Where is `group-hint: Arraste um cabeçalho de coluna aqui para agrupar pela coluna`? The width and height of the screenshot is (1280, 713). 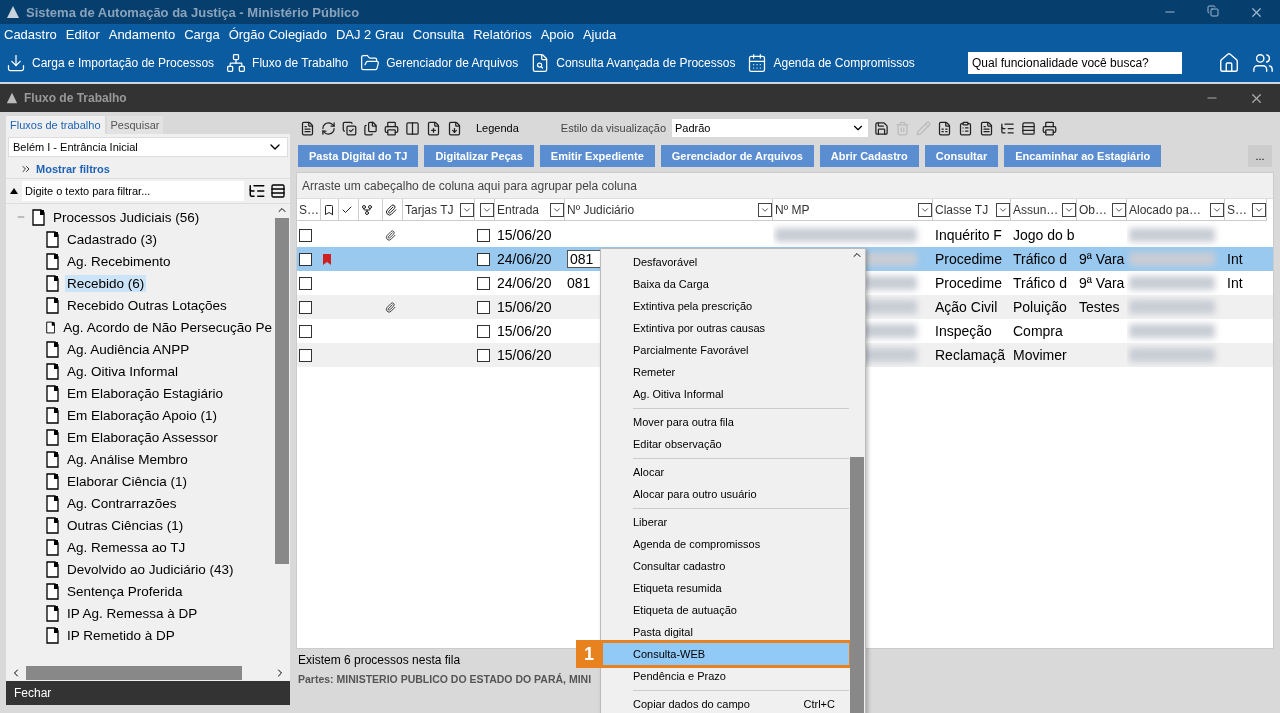
group-hint: Arraste um cabeçalho de coluna aqui para agrupar pela coluna is located at coordinates (785, 186).